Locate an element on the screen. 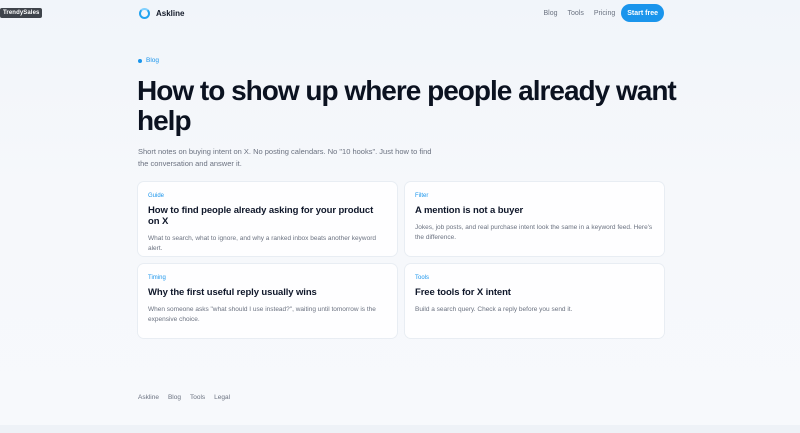  brand-logo-link: Askline is located at coordinates (161, 13).